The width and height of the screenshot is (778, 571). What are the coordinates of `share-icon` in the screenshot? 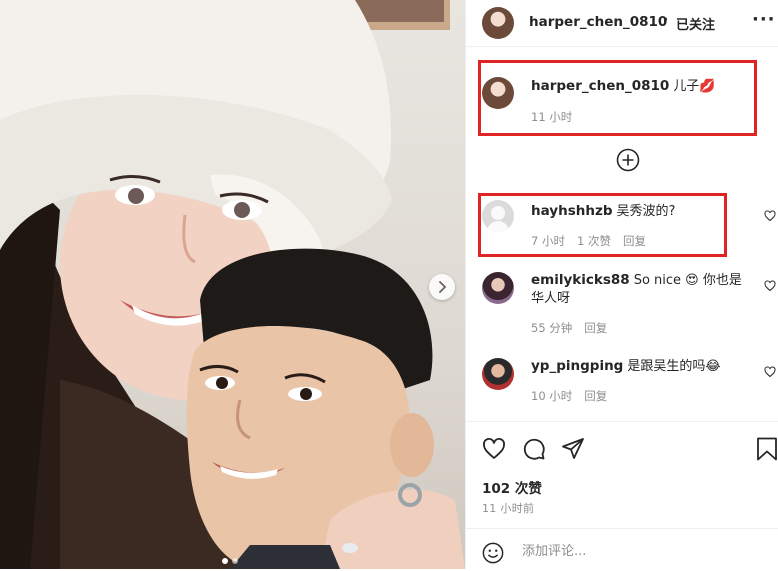 It's located at (573, 449).